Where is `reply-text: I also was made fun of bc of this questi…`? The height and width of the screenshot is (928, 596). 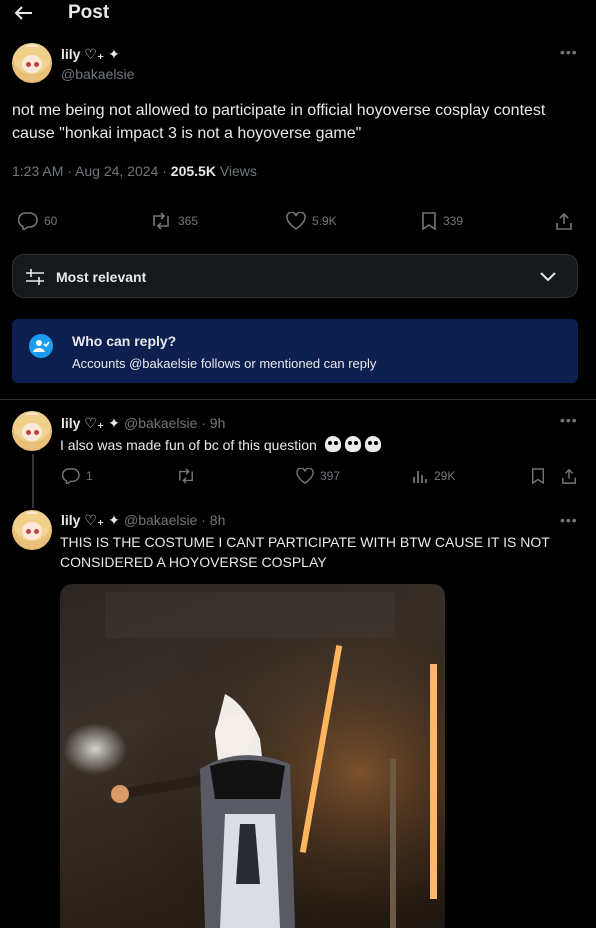 reply-text: I also was made fun of bc of this questi… is located at coordinates (220, 445).